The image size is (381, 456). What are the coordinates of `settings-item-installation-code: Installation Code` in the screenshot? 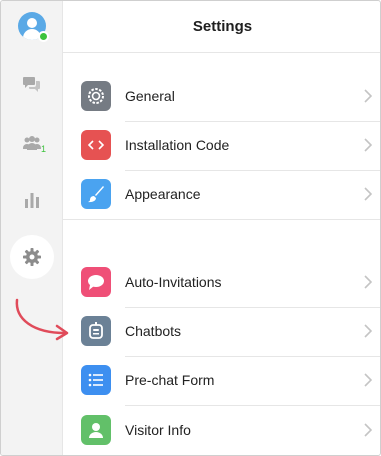 It's located at (221, 146).